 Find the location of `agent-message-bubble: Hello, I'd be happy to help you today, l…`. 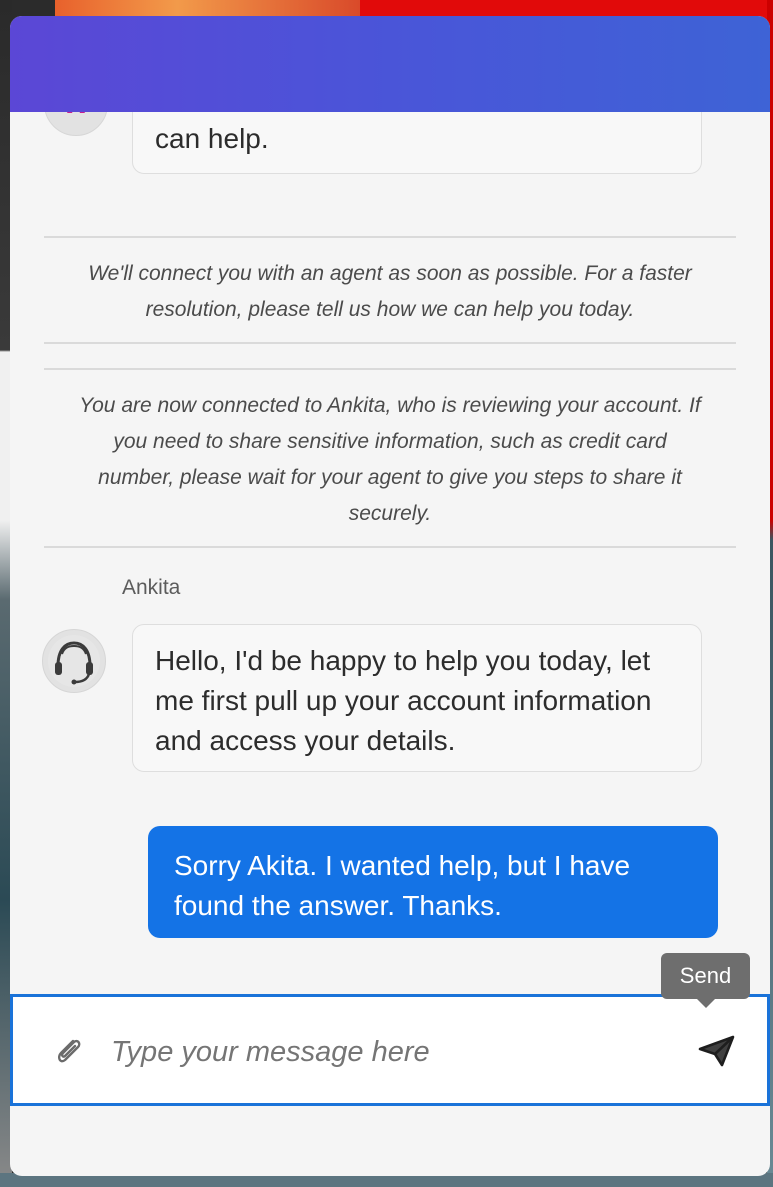

agent-message-bubble: Hello, I'd be happy to help you today, l… is located at coordinates (417, 698).